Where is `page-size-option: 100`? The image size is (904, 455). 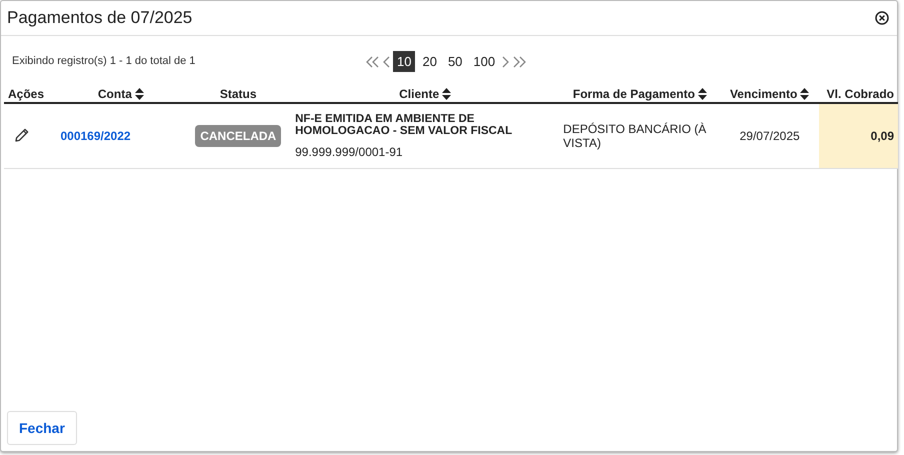 page-size-option: 100 is located at coordinates (484, 61).